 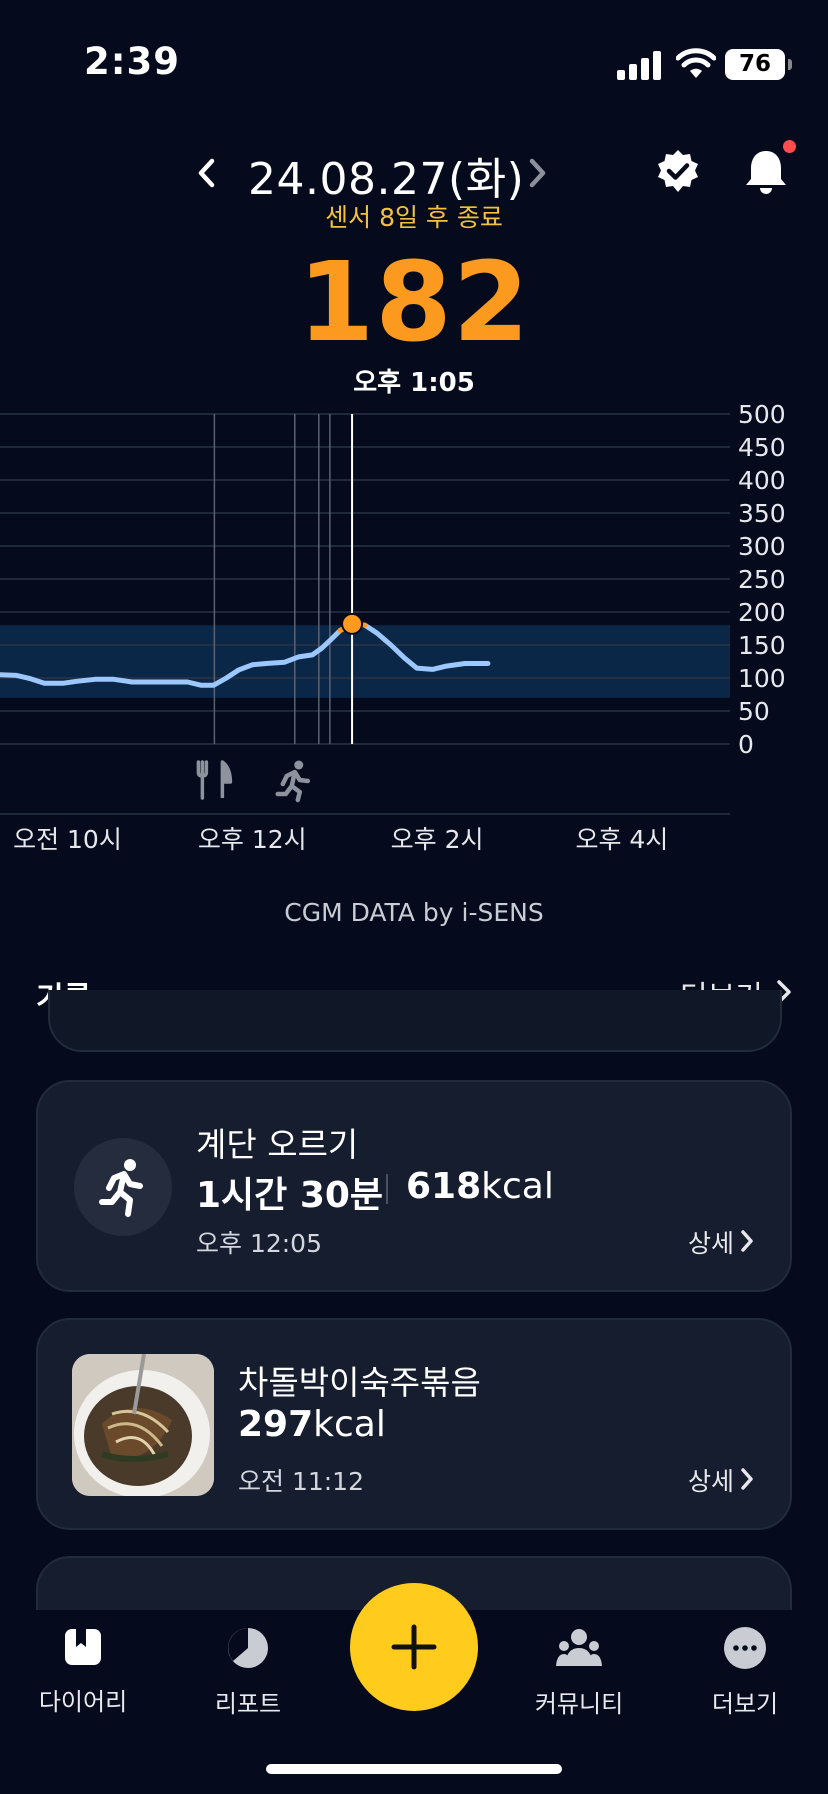 What do you see at coordinates (83, 1702) in the screenshot?
I see `nav-diary-label: 다이어리` at bounding box center [83, 1702].